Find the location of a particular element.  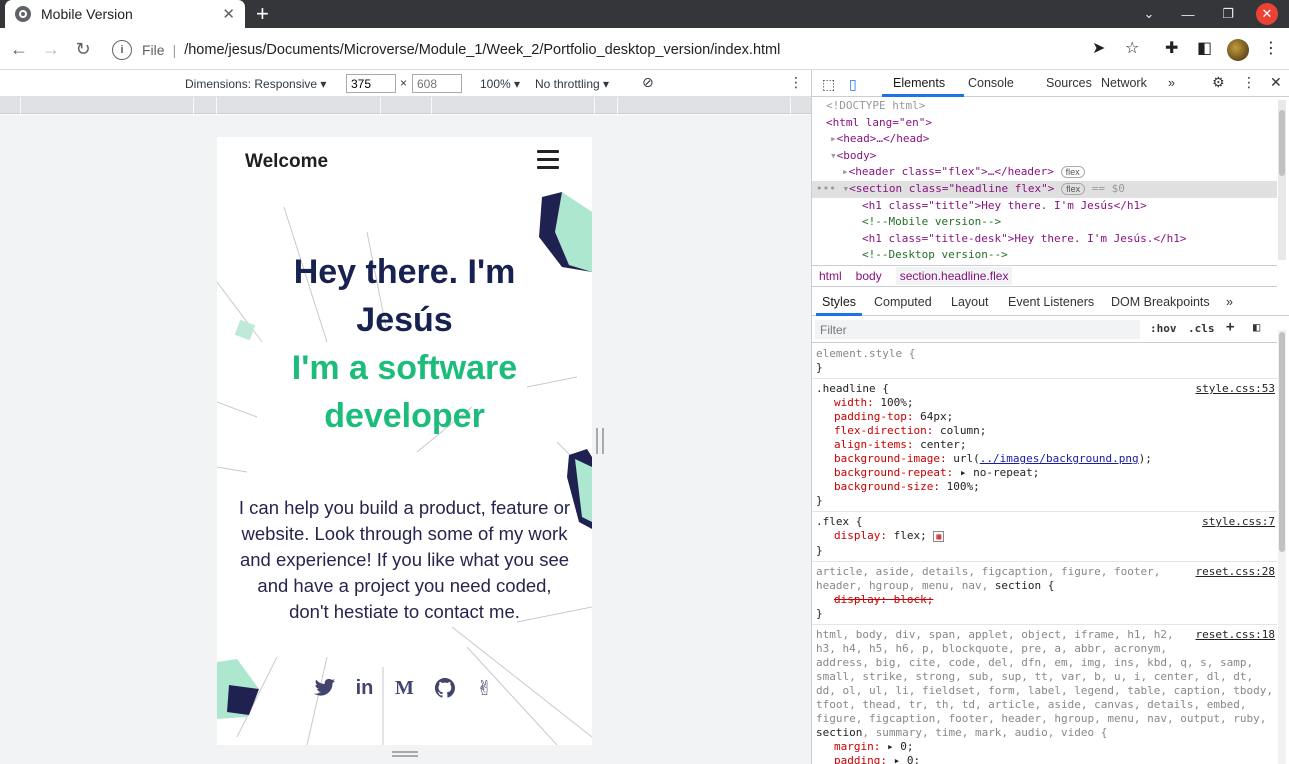

throttling-select: No throttling ▾ is located at coordinates (572, 84).